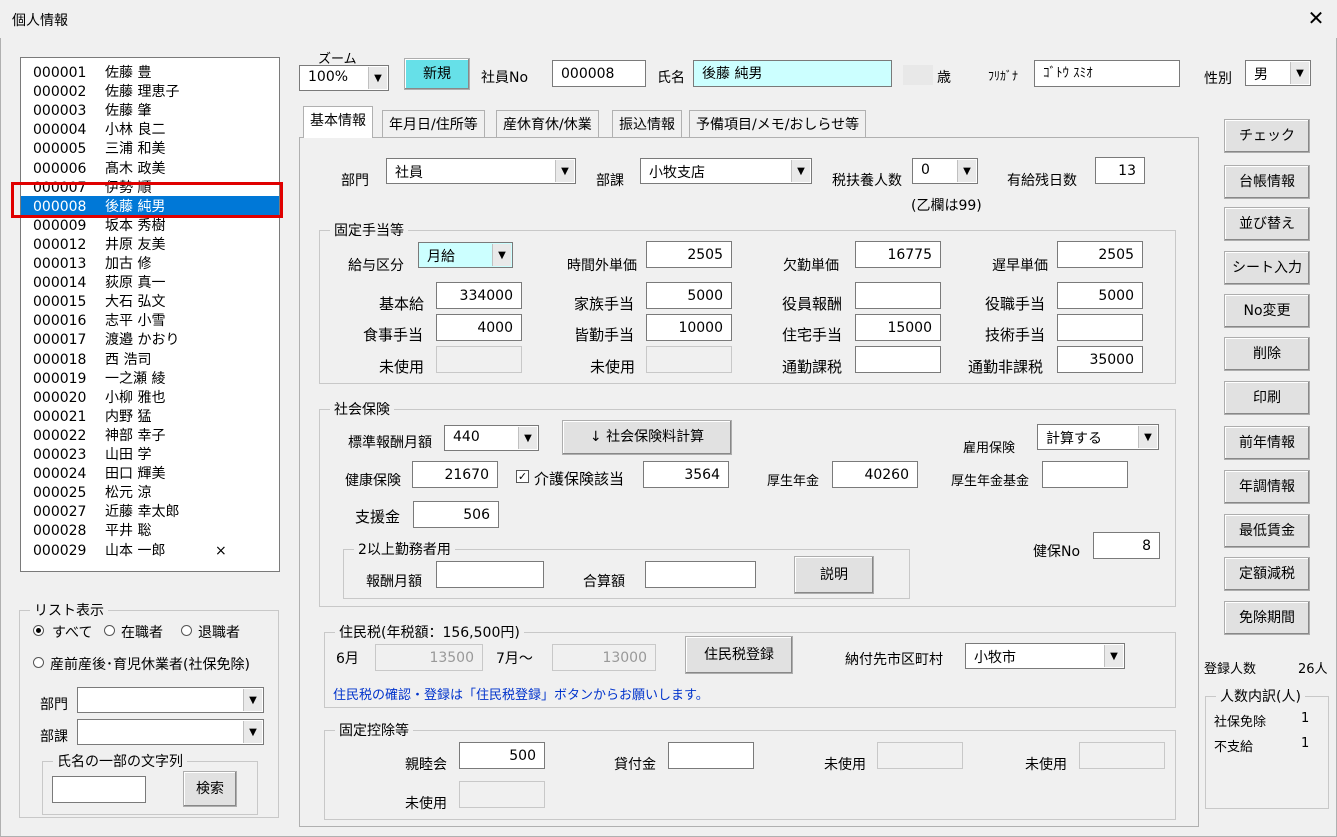 Image resolution: width=1337 pixels, height=837 pixels. What do you see at coordinates (898, 295) in the screenshot?
I see `officer-field` at bounding box center [898, 295].